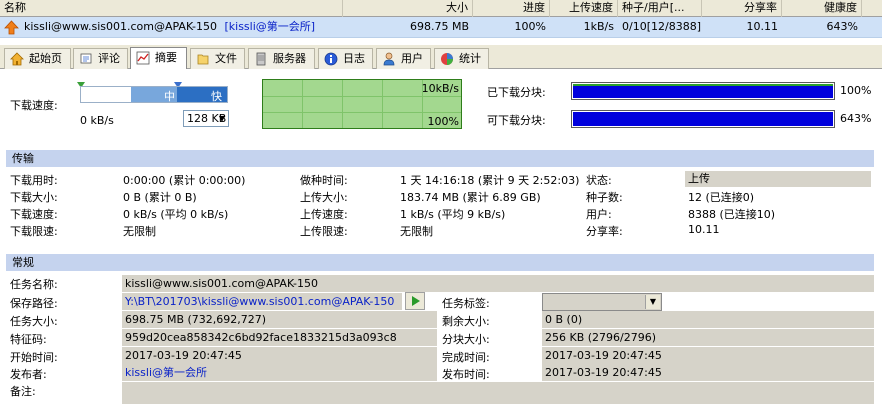 Image resolution: width=882 pixels, height=408 pixels. What do you see at coordinates (34, 214) in the screenshot?
I see `download-speed-label: 下载速度:` at bounding box center [34, 214].